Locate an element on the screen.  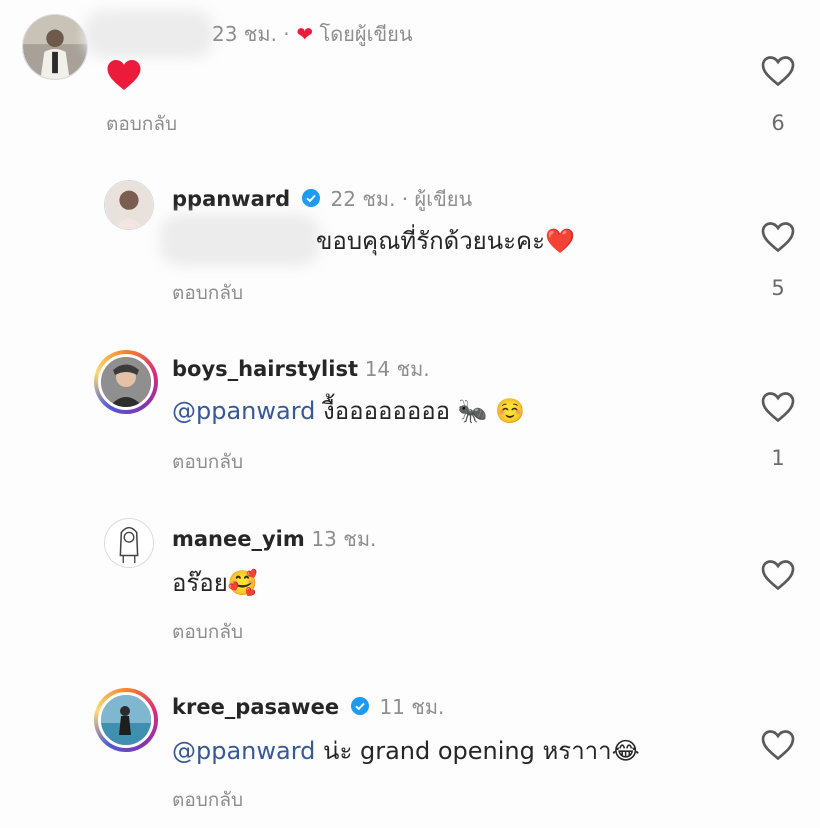
red-heart-icon is located at coordinates (124, 75).